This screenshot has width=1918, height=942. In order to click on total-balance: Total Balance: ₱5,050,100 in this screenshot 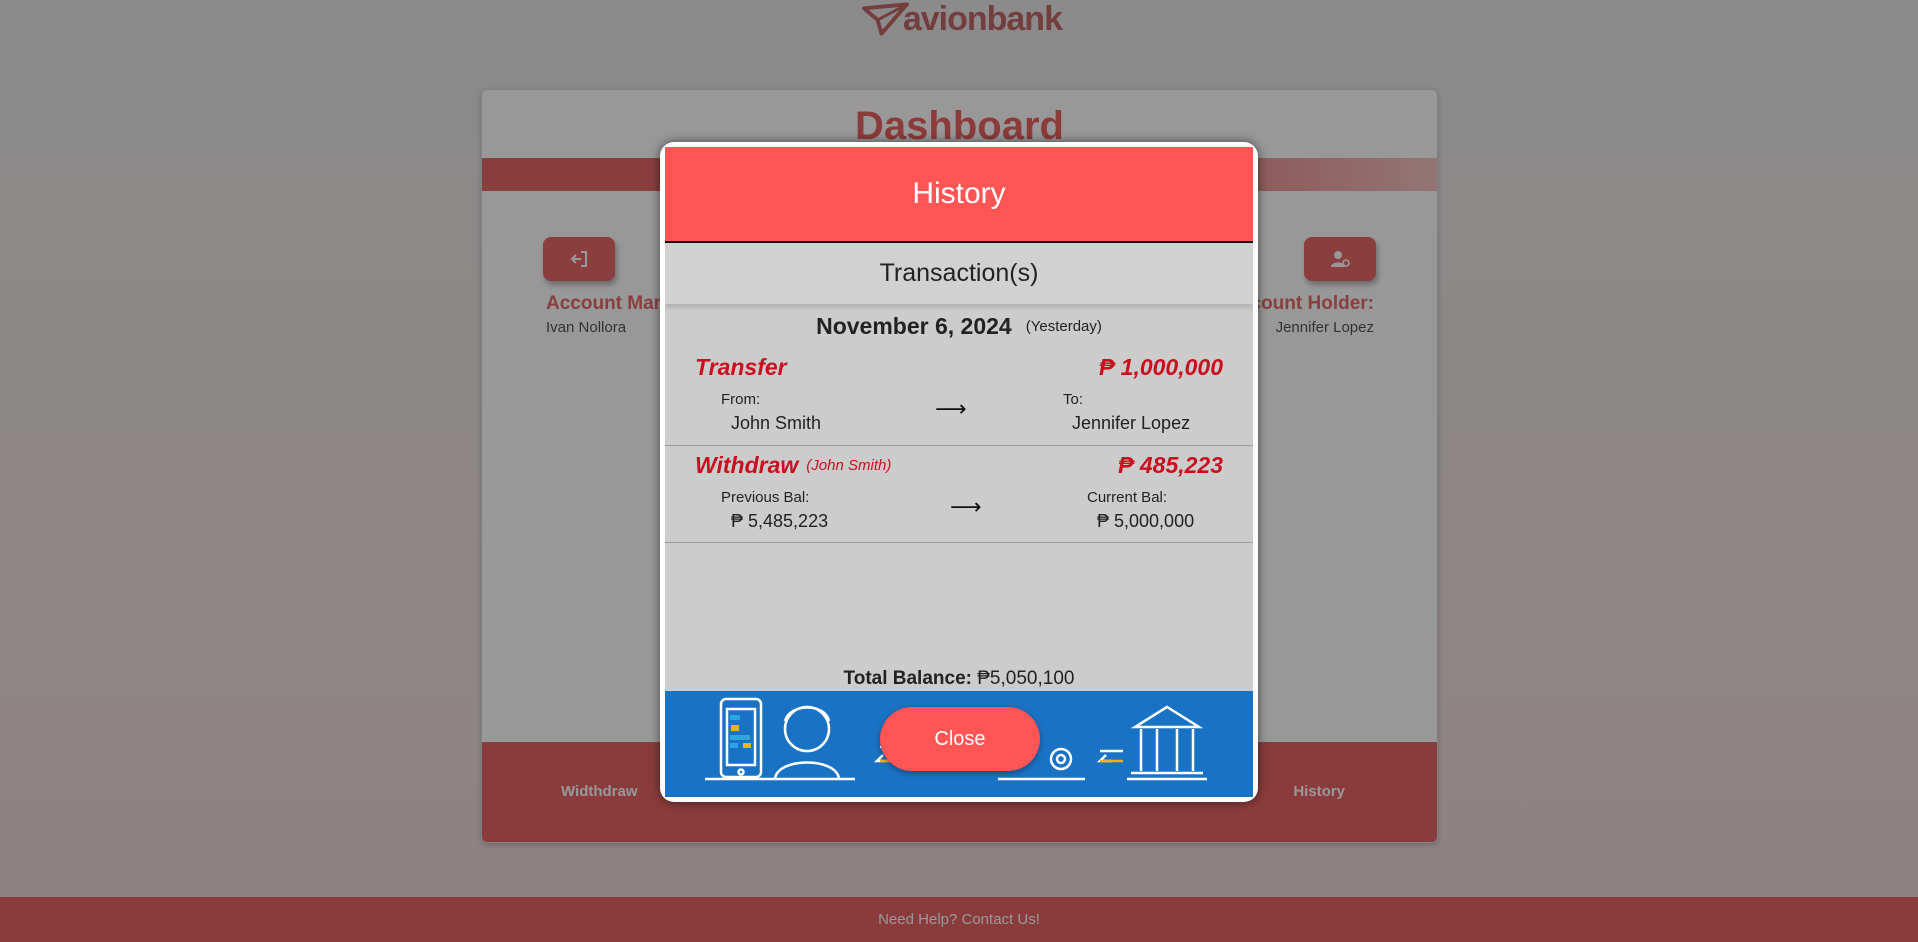, I will do `click(959, 679)`.